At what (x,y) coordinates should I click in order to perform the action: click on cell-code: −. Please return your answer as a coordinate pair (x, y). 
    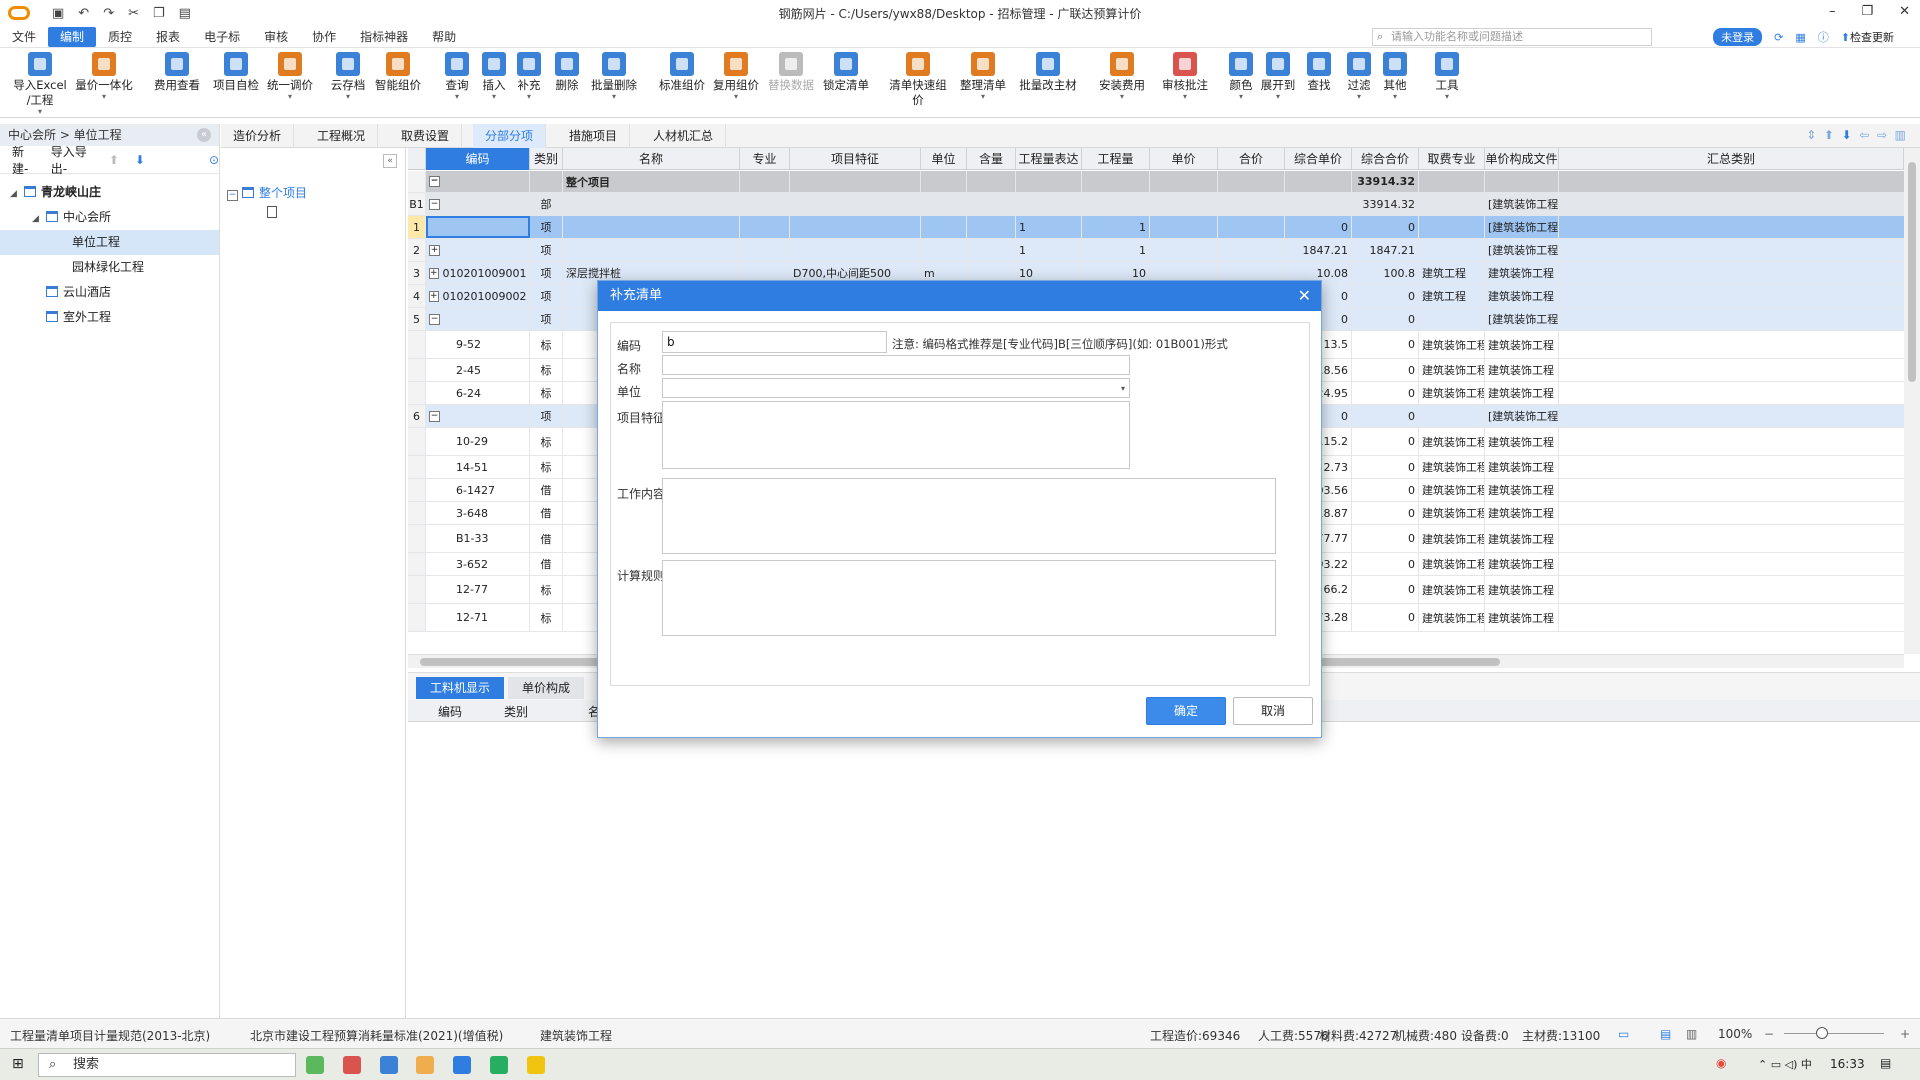
    Looking at the image, I should click on (478, 204).